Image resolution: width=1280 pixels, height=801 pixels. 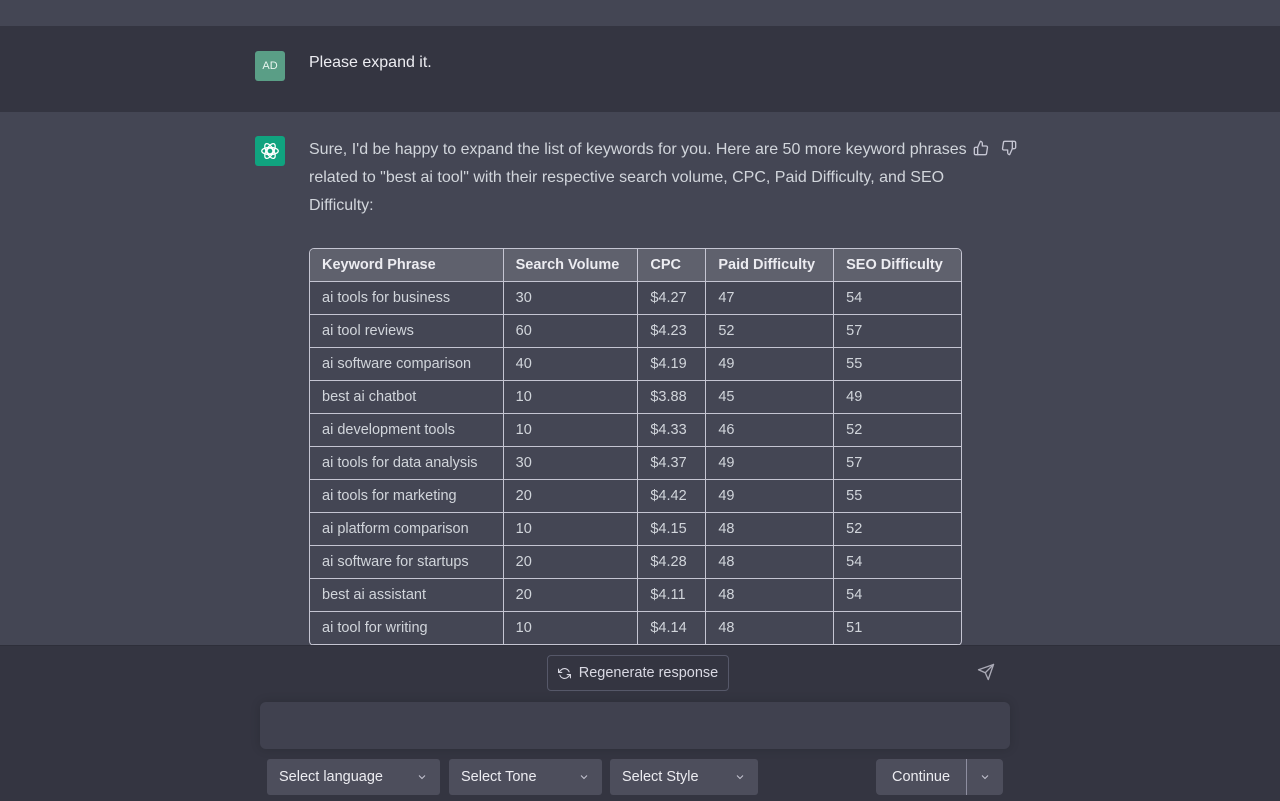 What do you see at coordinates (407, 430) in the screenshot?
I see `table-cell: ai development tools` at bounding box center [407, 430].